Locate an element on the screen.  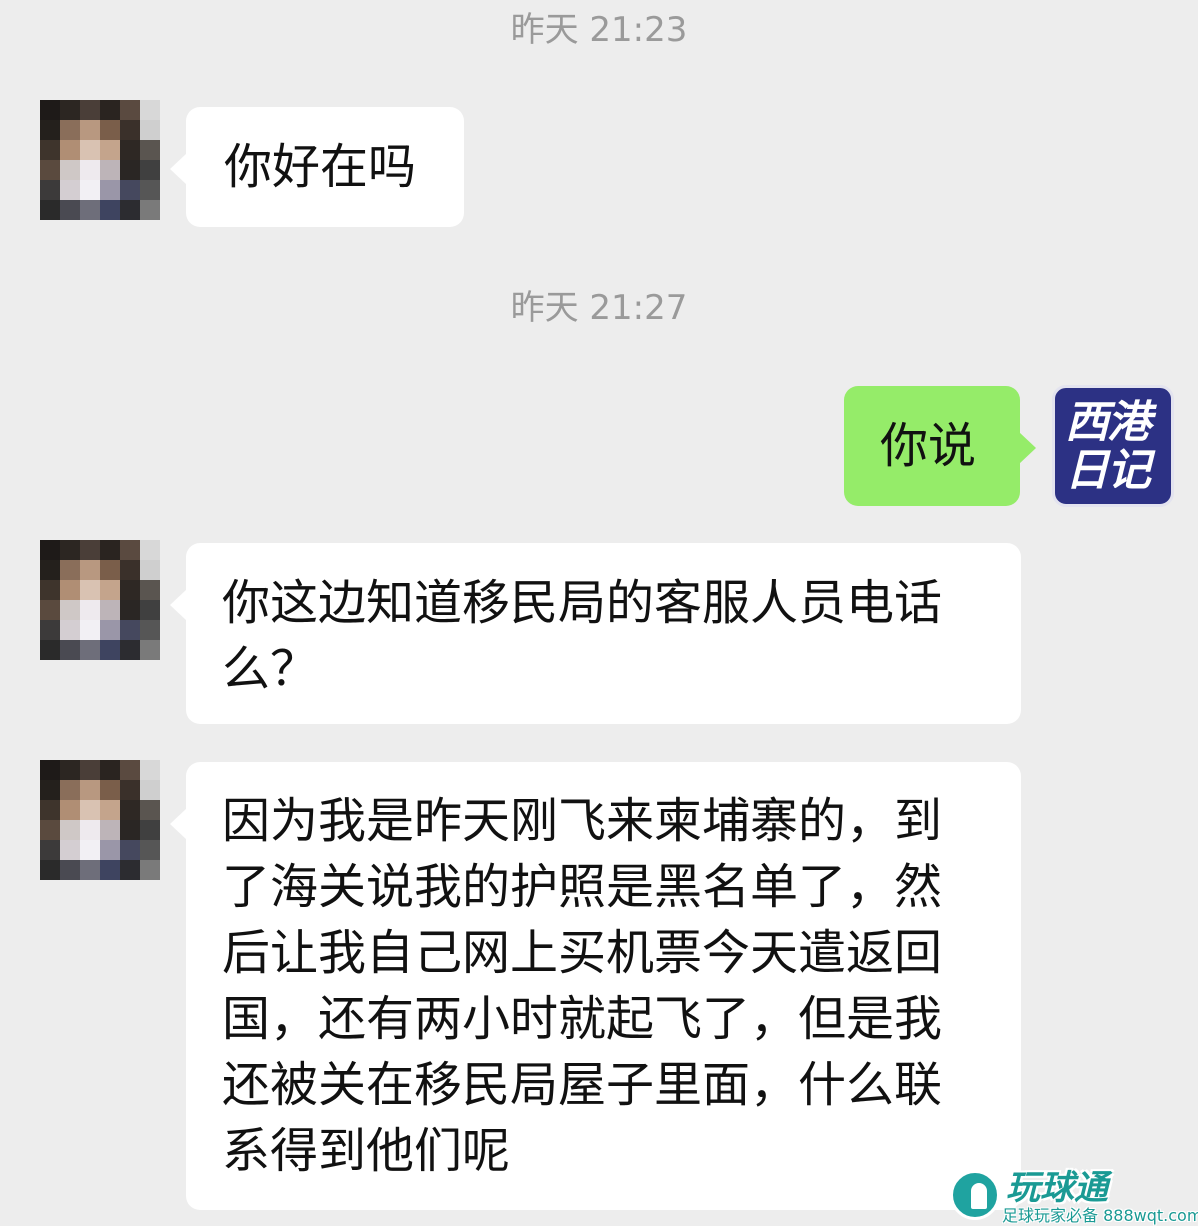
message-text: 你这边知道移民局的客服人员电话么？ is located at coordinates (582, 636).